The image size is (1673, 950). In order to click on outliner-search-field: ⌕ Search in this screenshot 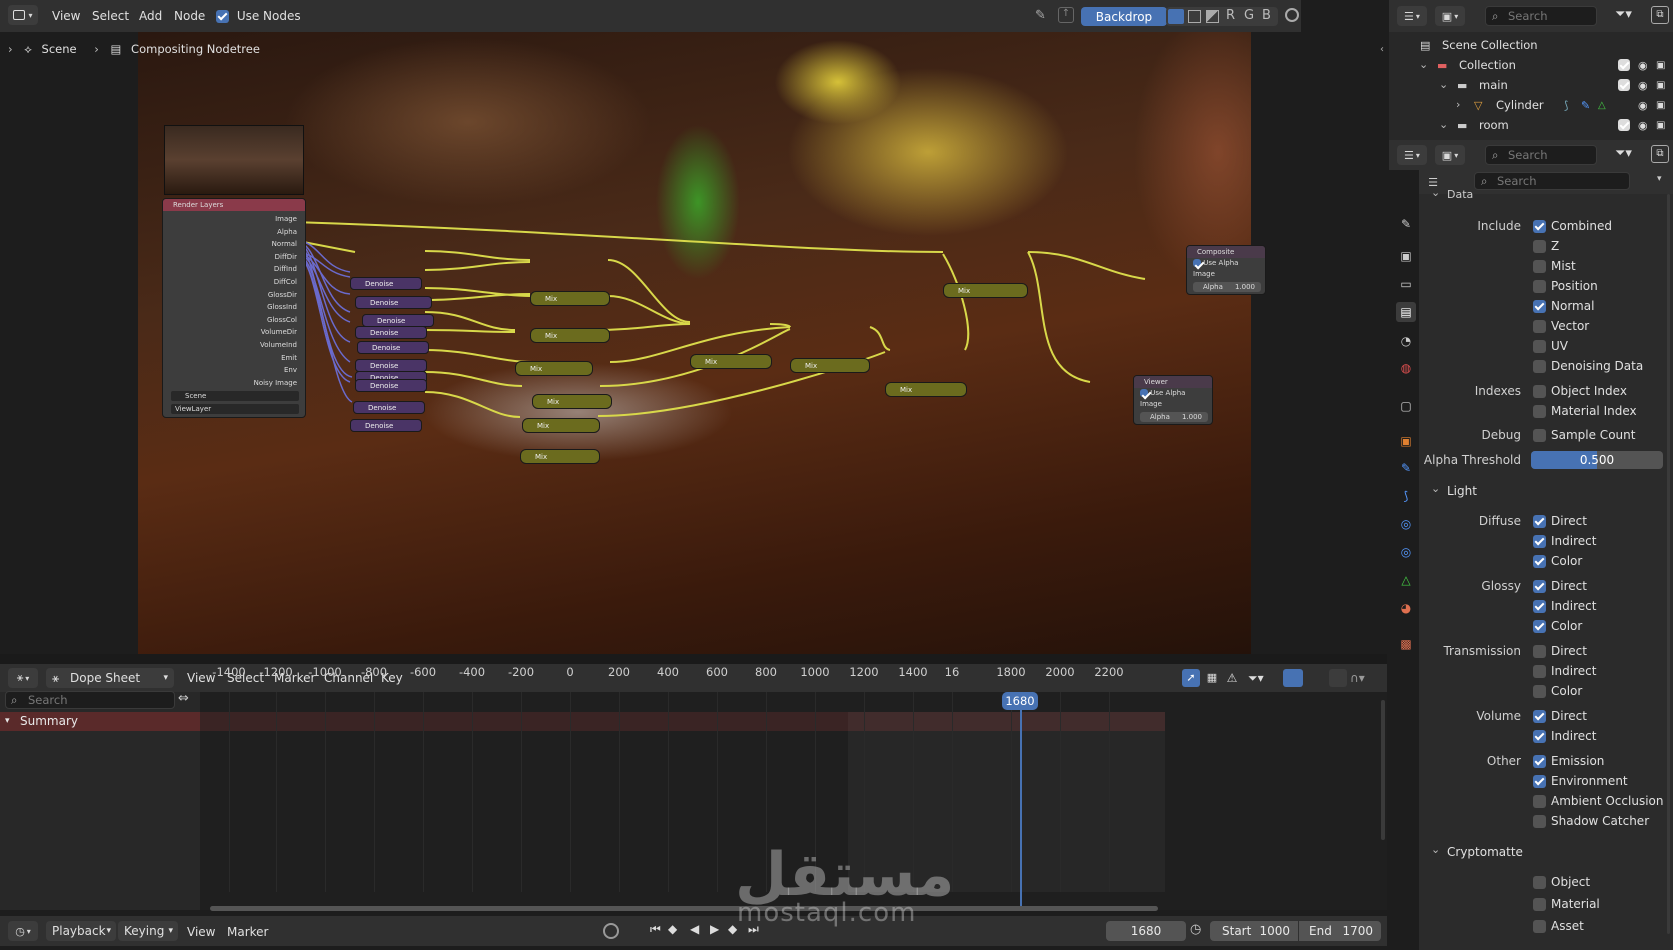, I will do `click(1541, 16)`.